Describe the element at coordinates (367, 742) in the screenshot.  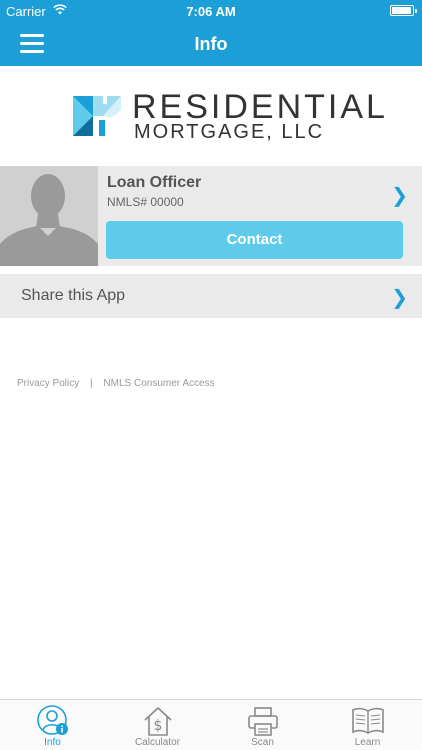
I see `tab-label: Learn` at that location.